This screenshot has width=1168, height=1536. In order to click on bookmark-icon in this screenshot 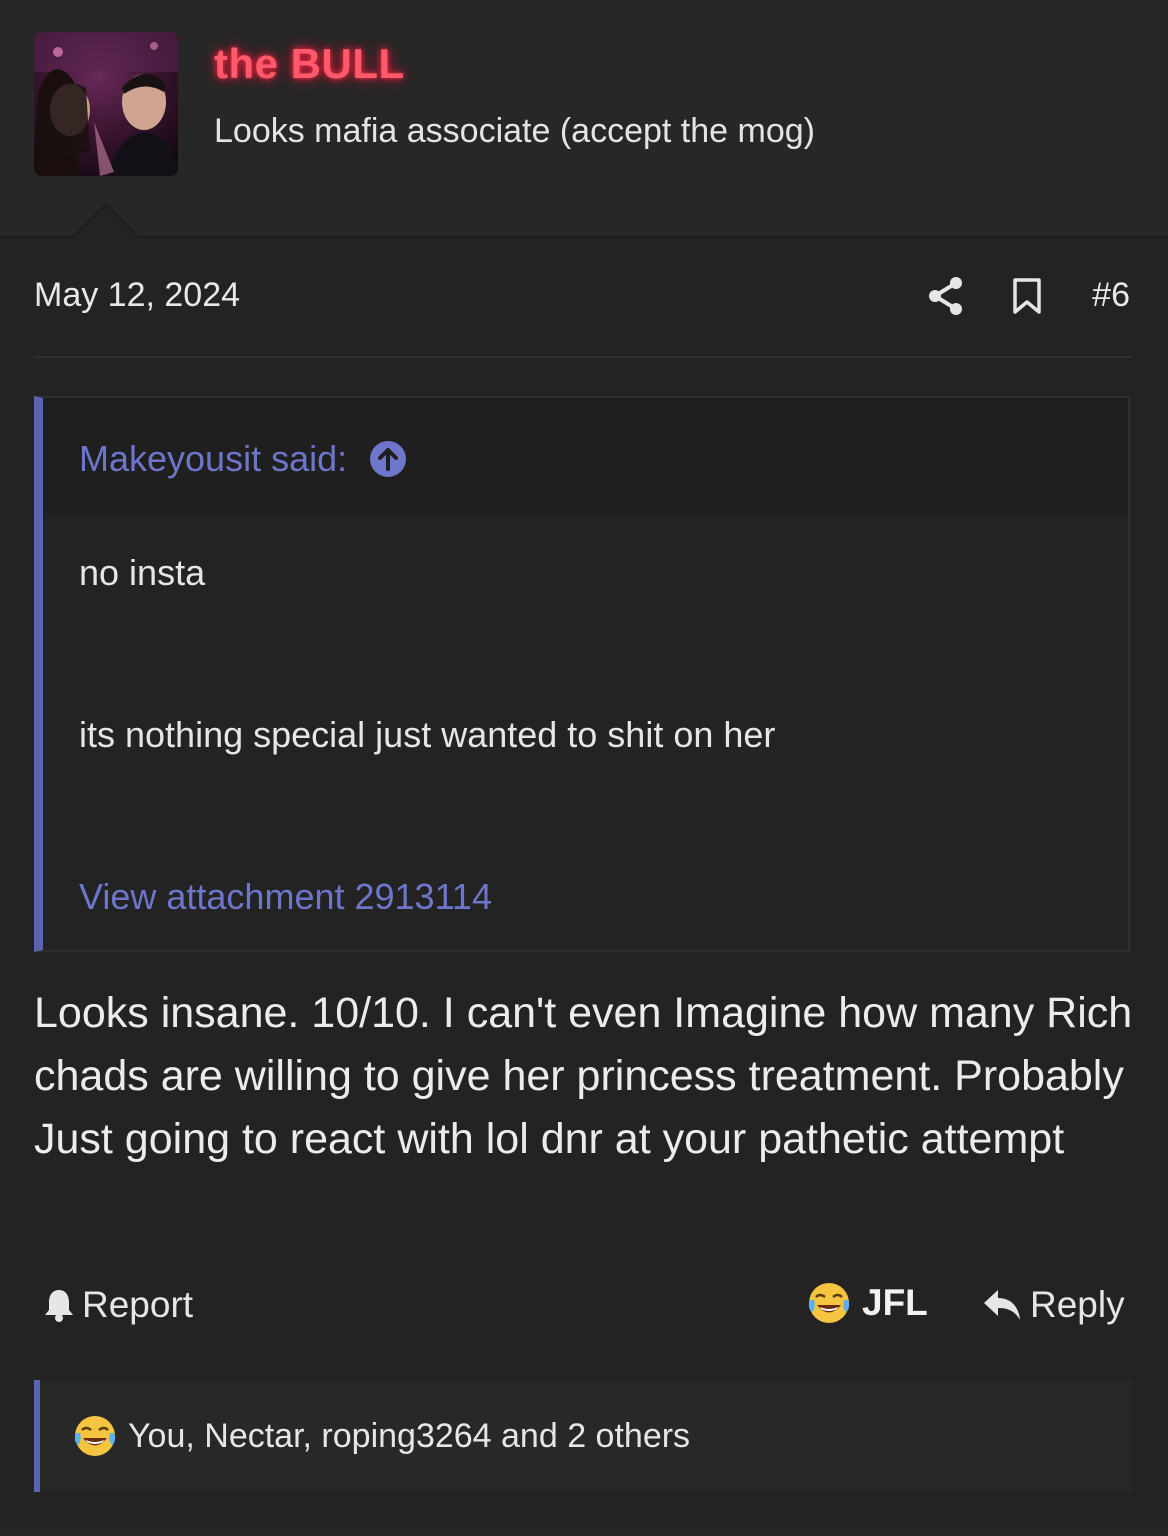, I will do `click(1027, 296)`.